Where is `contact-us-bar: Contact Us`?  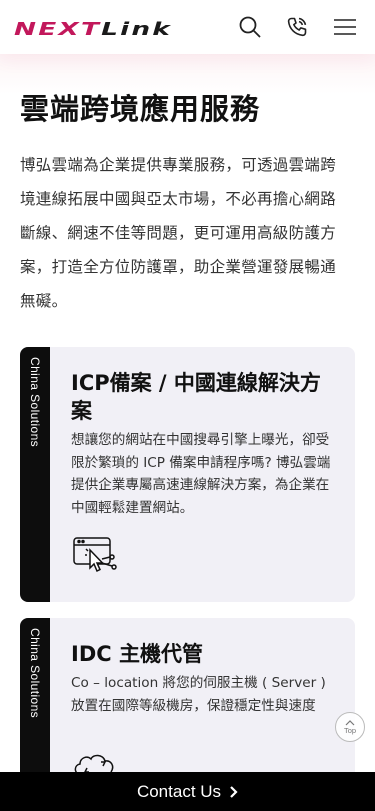 contact-us-bar: Contact Us is located at coordinates (187, 791).